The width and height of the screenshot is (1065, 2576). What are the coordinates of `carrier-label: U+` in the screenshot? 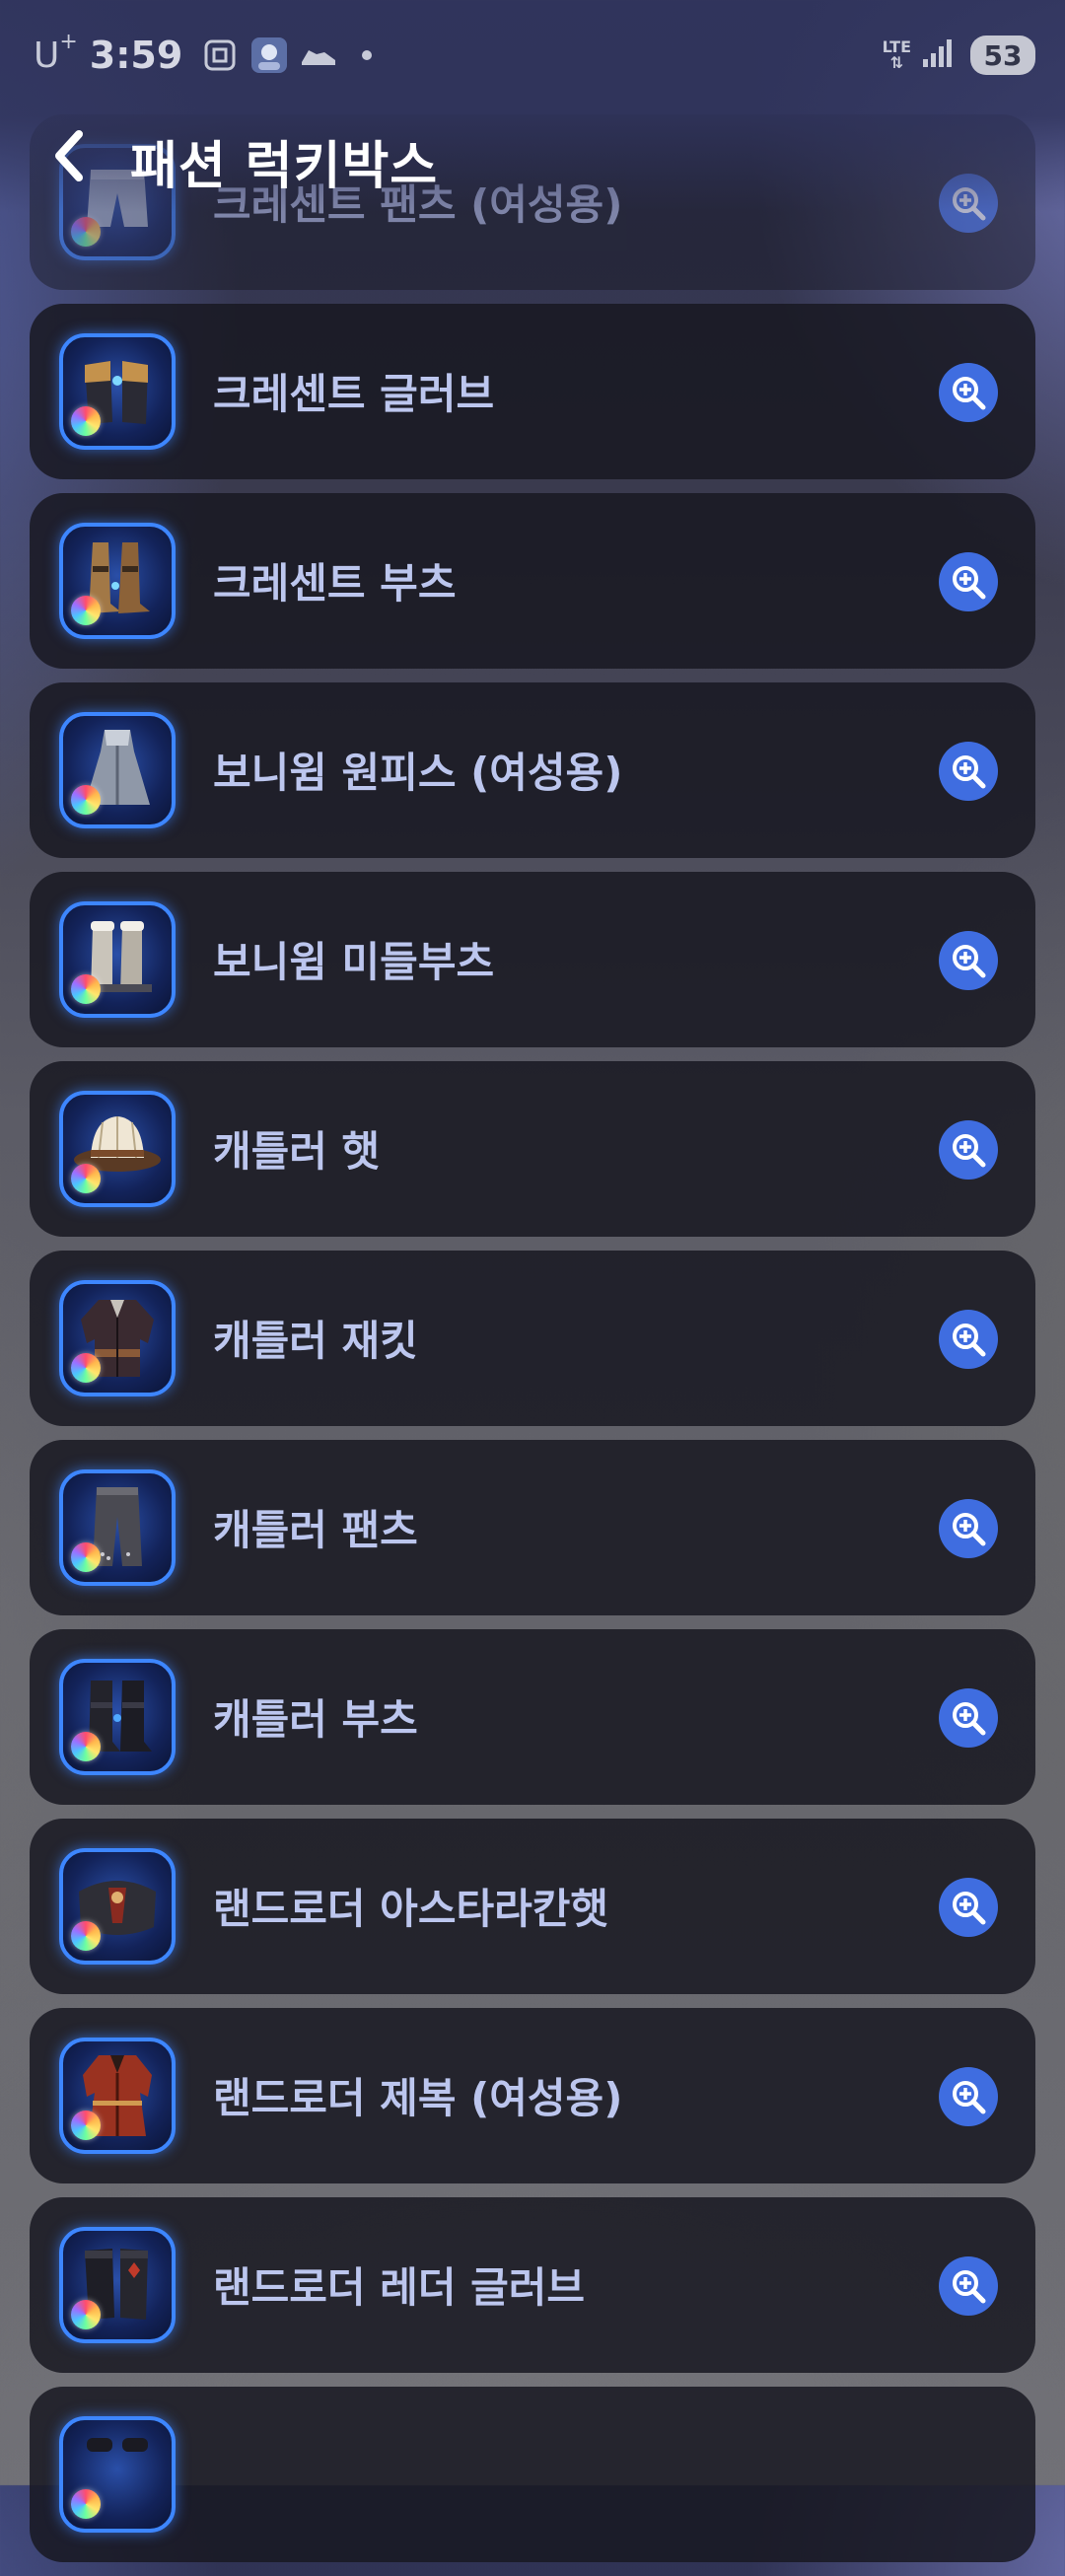 It's located at (56, 53).